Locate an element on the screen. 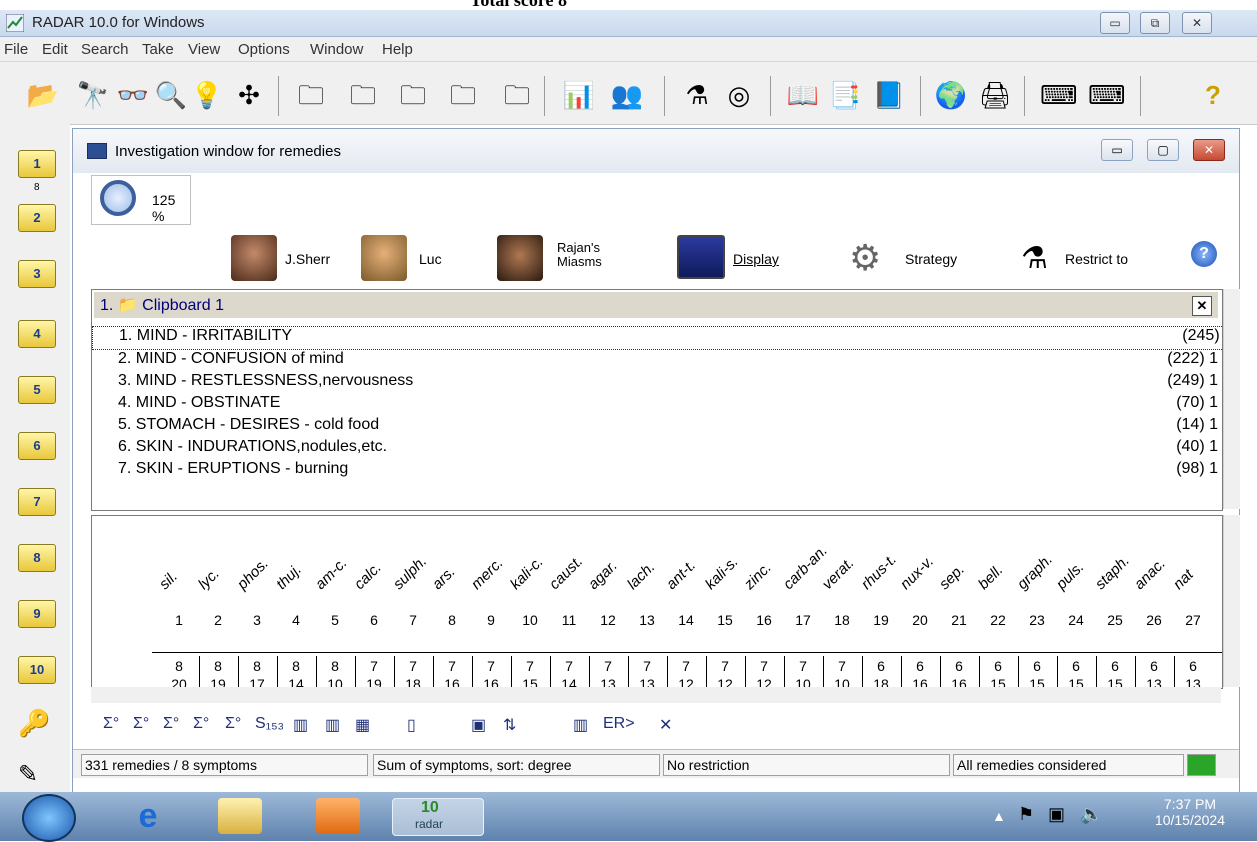 This screenshot has width=1257, height=842. glasses-icon: 👓 is located at coordinates (133, 95).